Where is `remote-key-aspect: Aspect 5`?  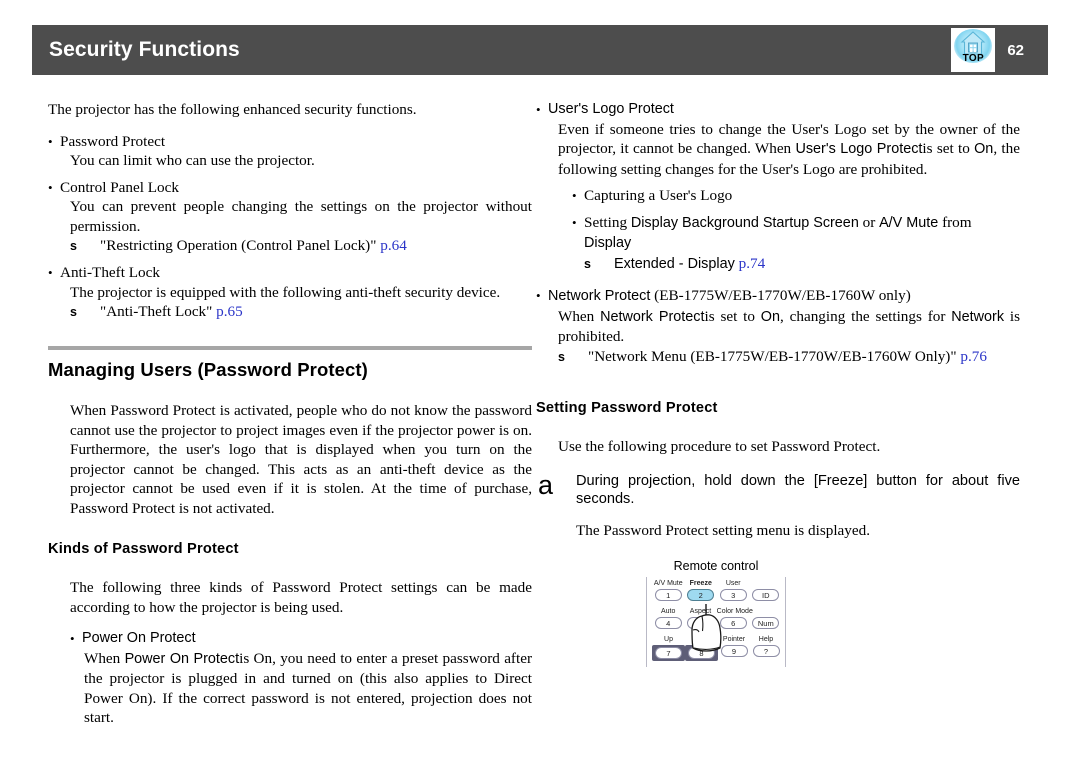
remote-key-aspect: Aspect 5 is located at coordinates (700, 622).